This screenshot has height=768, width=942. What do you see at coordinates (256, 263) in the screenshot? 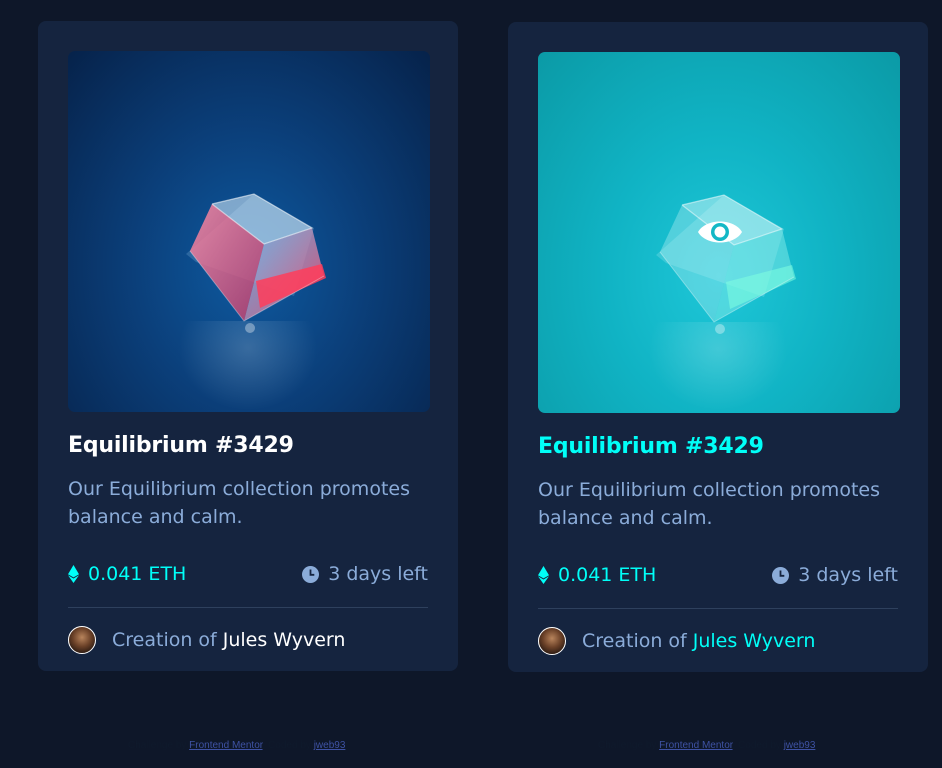
I see `cube-illustration` at bounding box center [256, 263].